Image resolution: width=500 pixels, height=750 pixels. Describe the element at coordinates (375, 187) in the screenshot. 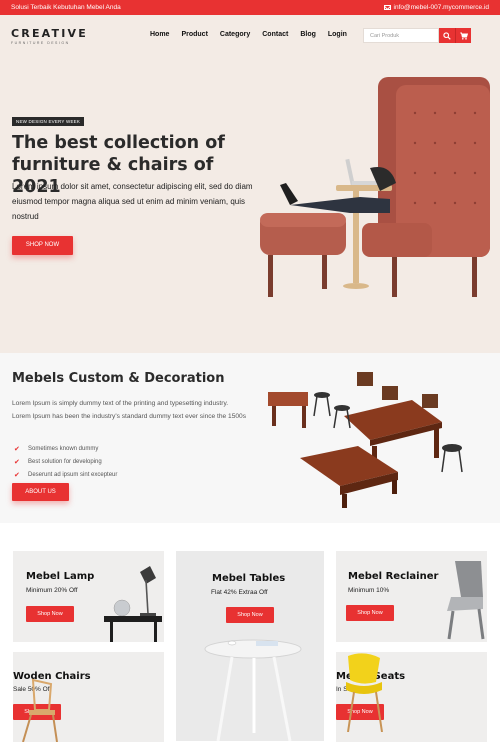

I see `hero-chair-image` at that location.